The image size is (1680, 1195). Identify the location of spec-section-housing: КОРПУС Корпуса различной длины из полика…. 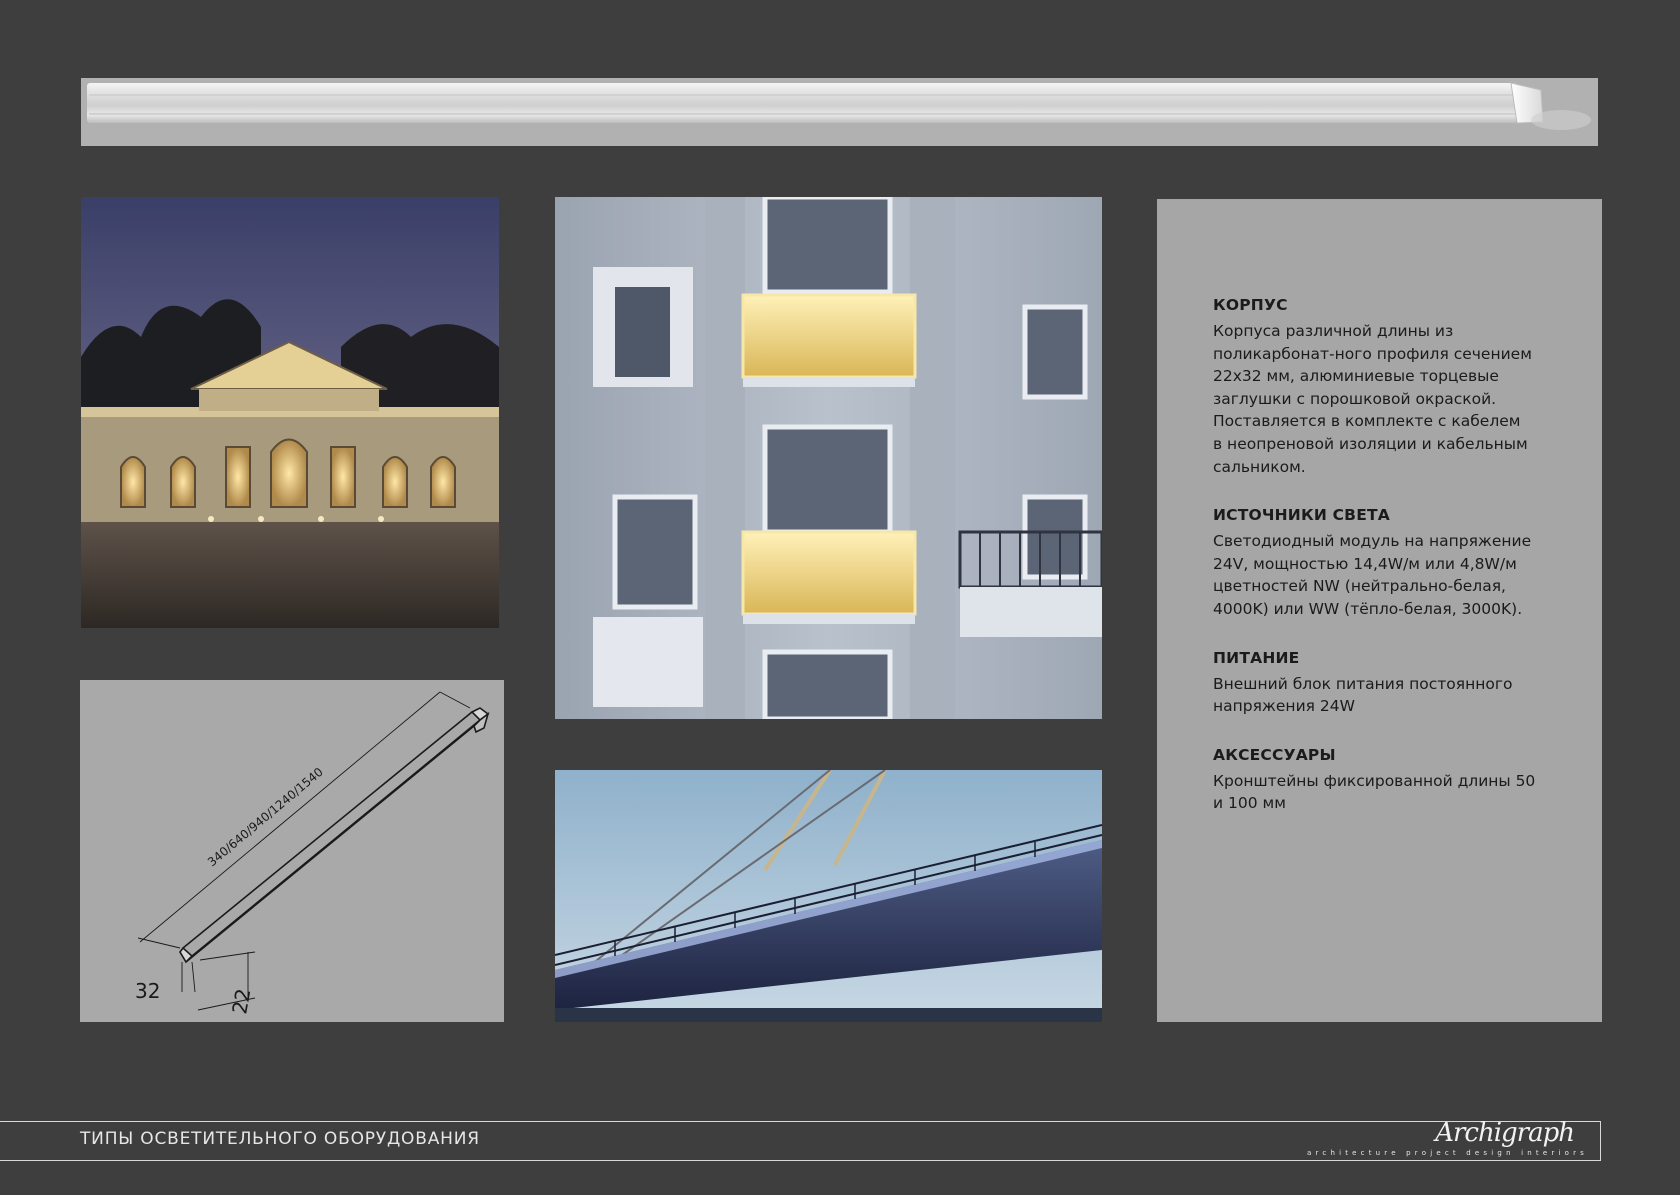
(1387, 387).